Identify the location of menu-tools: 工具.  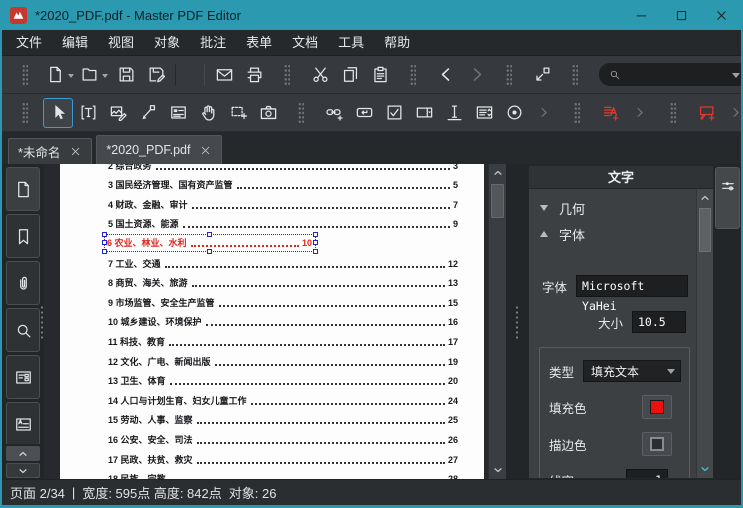
(351, 43).